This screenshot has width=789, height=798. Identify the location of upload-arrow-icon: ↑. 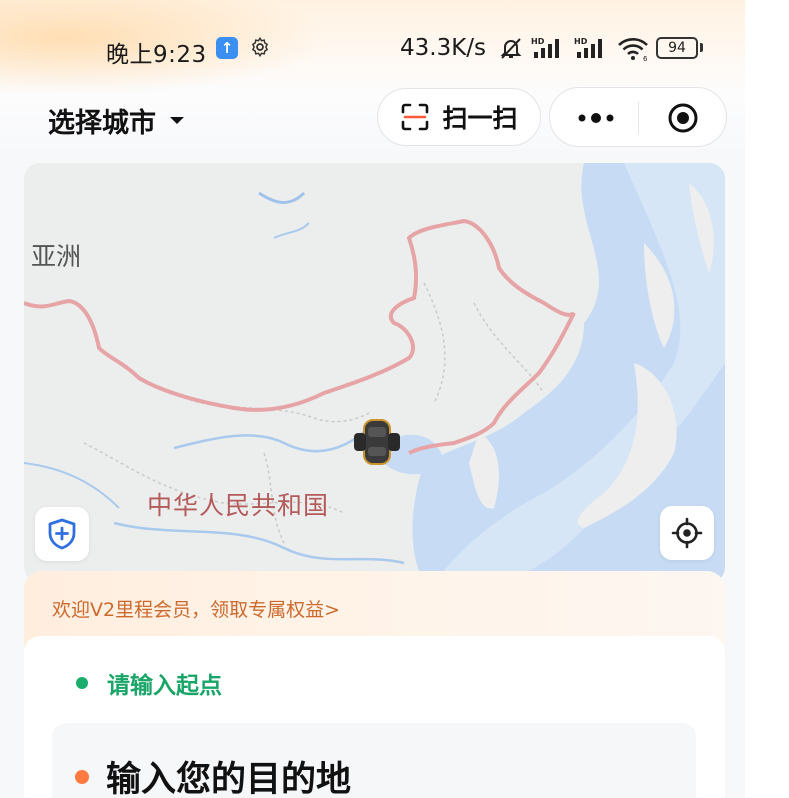
(227, 48).